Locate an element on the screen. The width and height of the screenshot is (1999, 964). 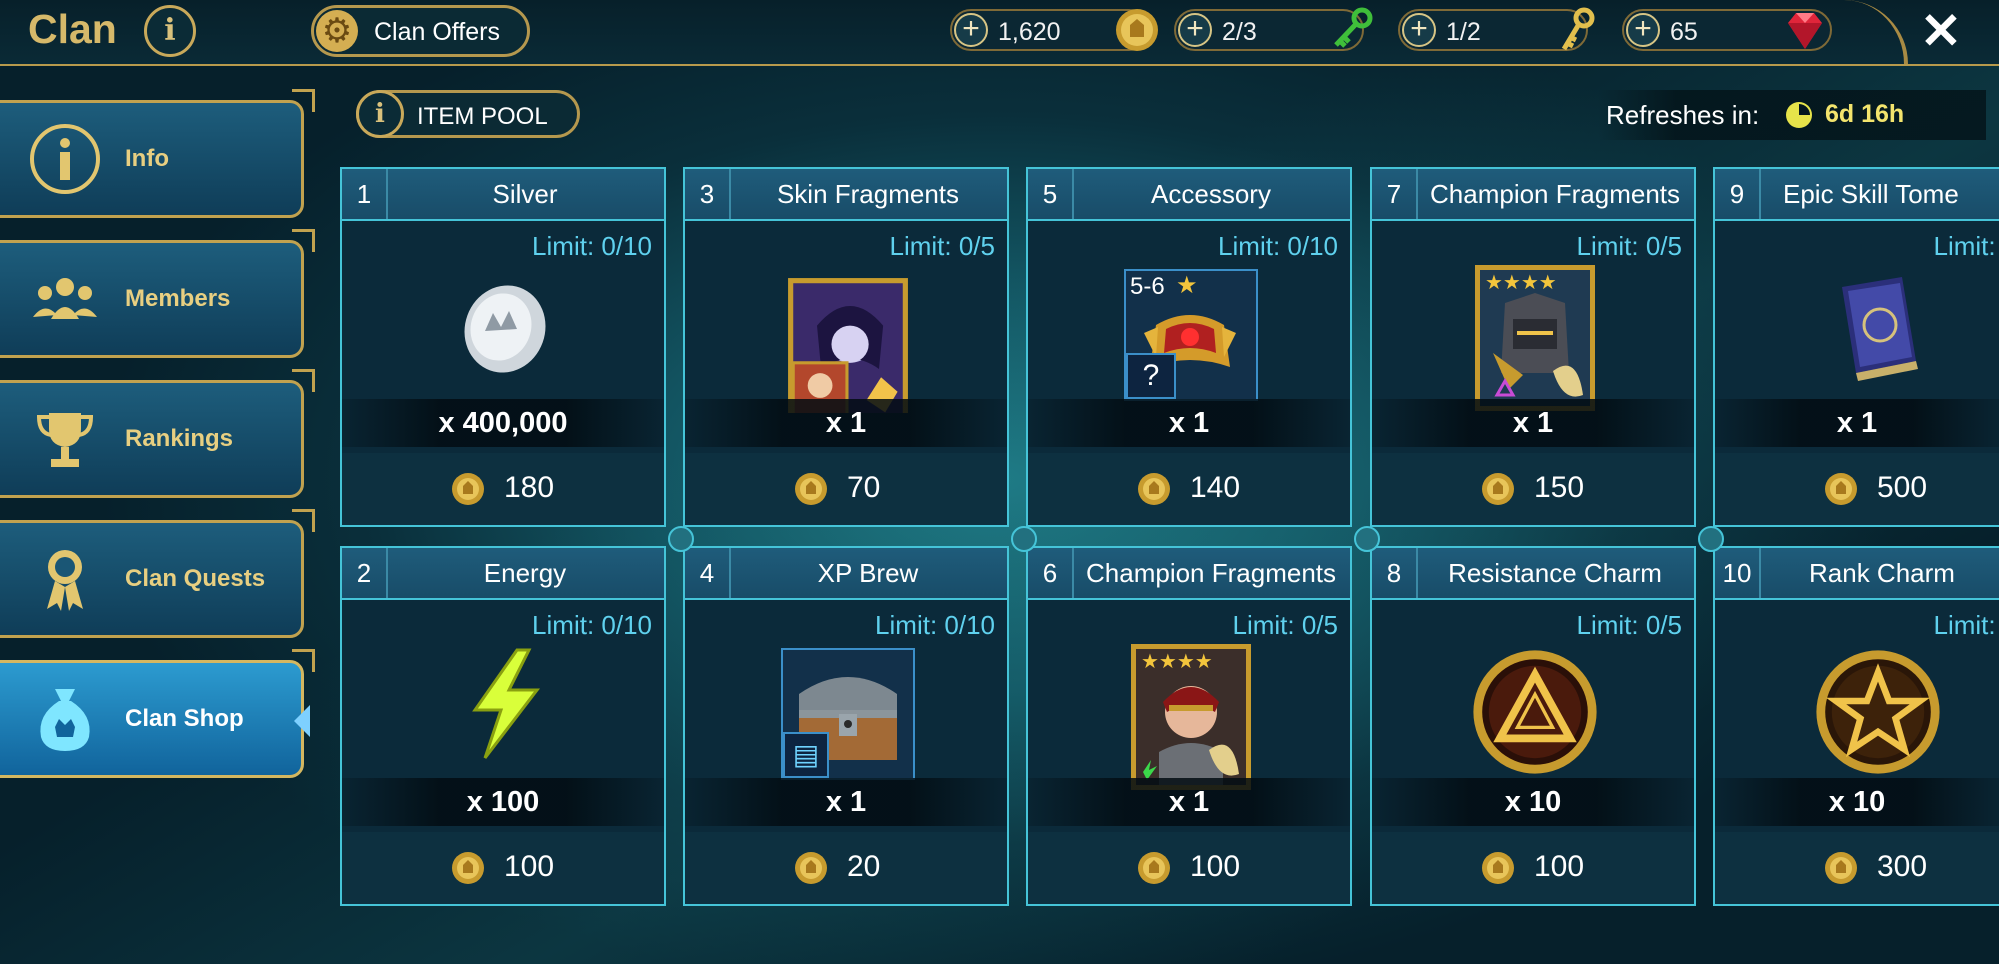
item-quantity: x 100 is located at coordinates (503, 802).